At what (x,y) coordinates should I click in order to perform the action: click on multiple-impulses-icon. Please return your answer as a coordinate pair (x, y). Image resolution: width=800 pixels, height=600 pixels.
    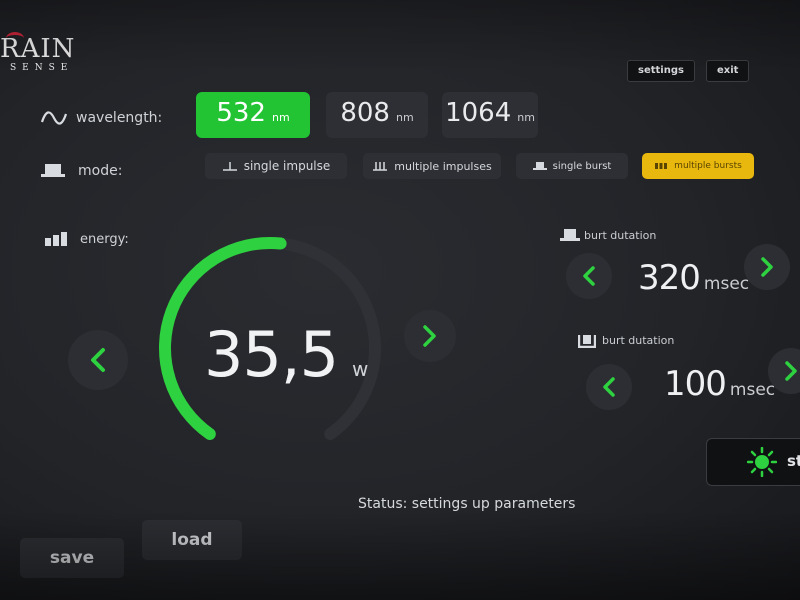
    Looking at the image, I should click on (380, 166).